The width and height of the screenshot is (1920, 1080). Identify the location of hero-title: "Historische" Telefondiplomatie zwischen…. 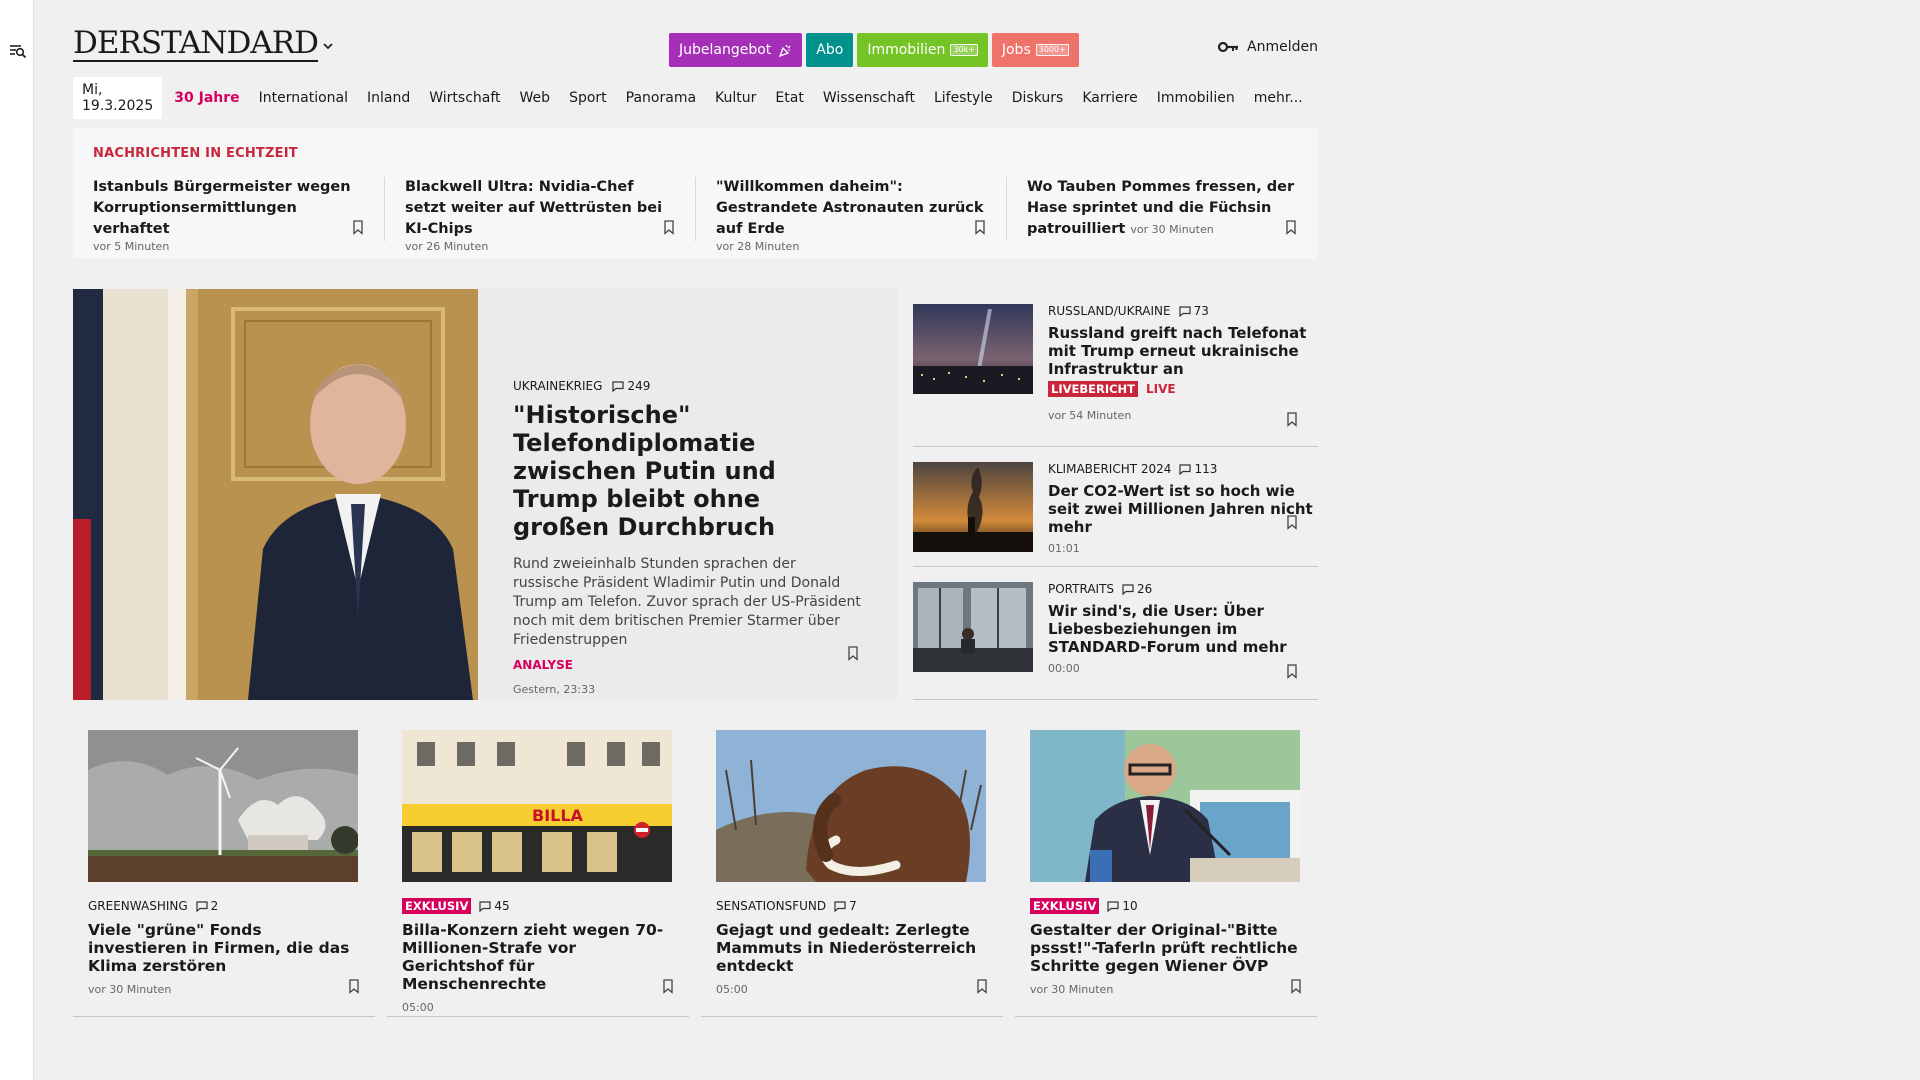
(688, 471).